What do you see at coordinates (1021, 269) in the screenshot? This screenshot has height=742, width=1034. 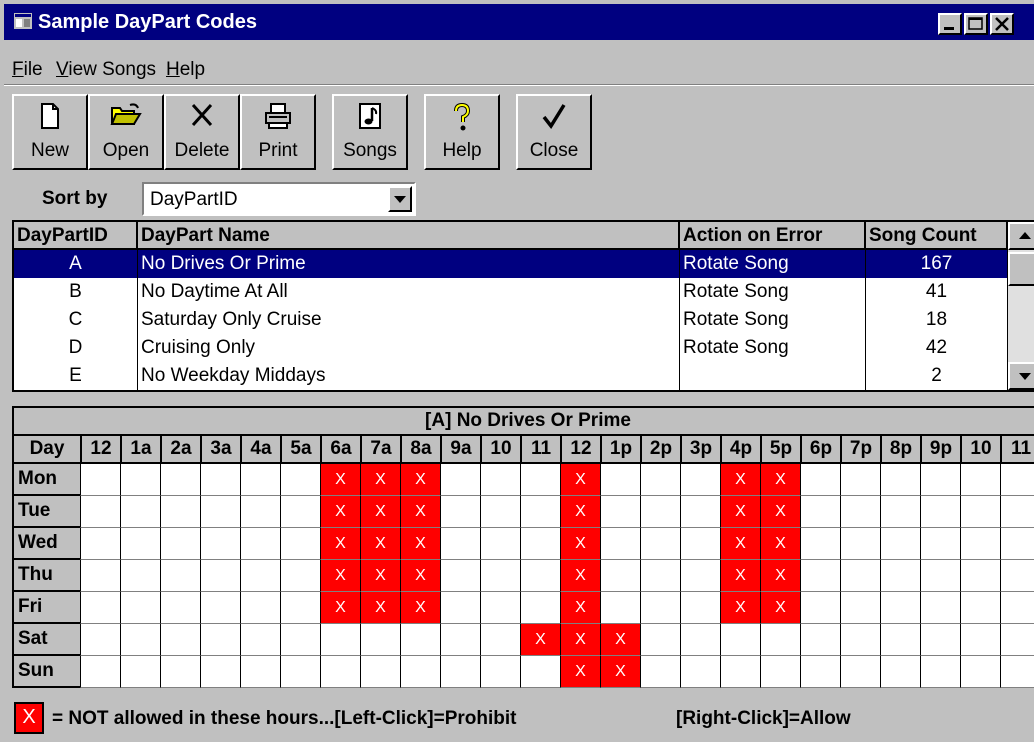 I see `scroll-thumb` at bounding box center [1021, 269].